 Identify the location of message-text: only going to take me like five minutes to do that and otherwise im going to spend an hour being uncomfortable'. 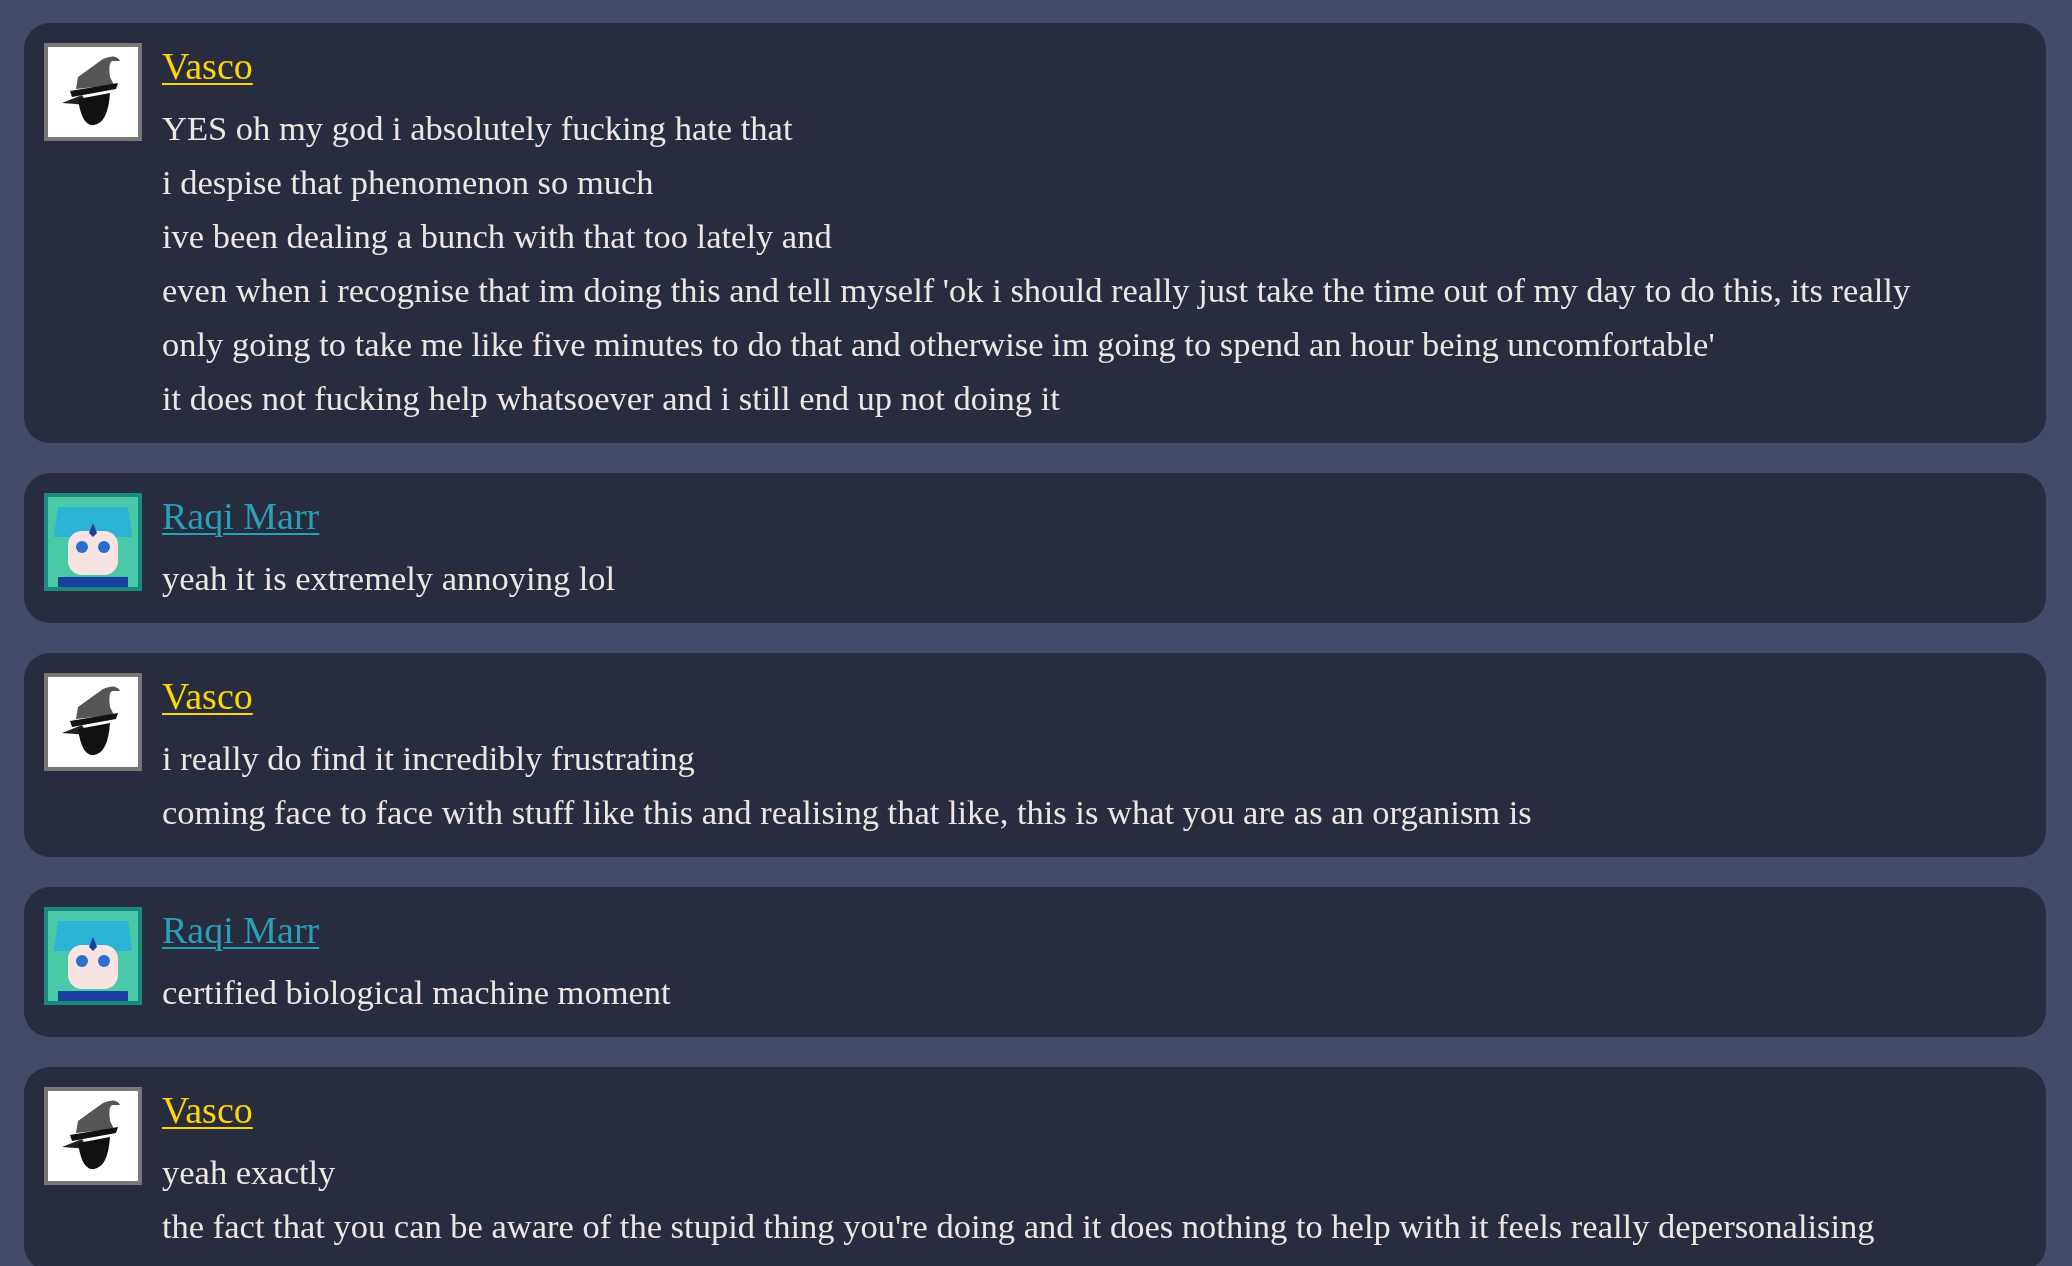
(939, 344).